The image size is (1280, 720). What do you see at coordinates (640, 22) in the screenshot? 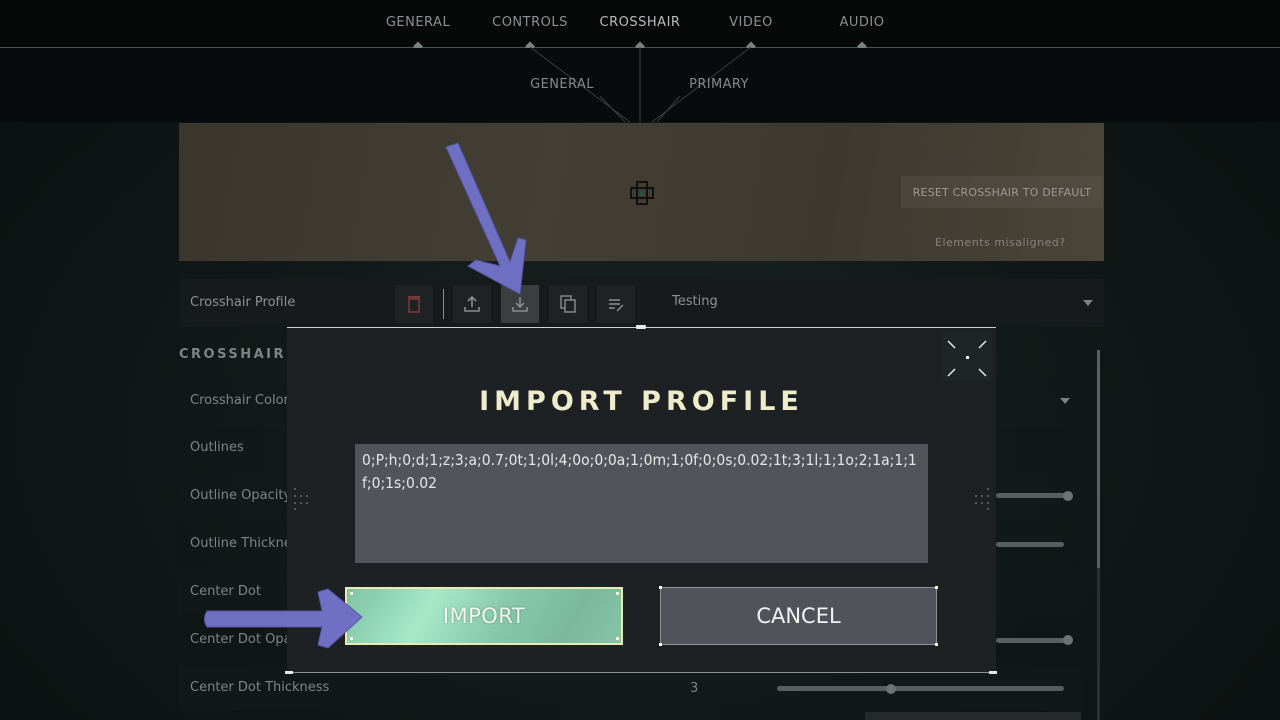
I see `tab-crosshair: CROSSHAIR` at bounding box center [640, 22].